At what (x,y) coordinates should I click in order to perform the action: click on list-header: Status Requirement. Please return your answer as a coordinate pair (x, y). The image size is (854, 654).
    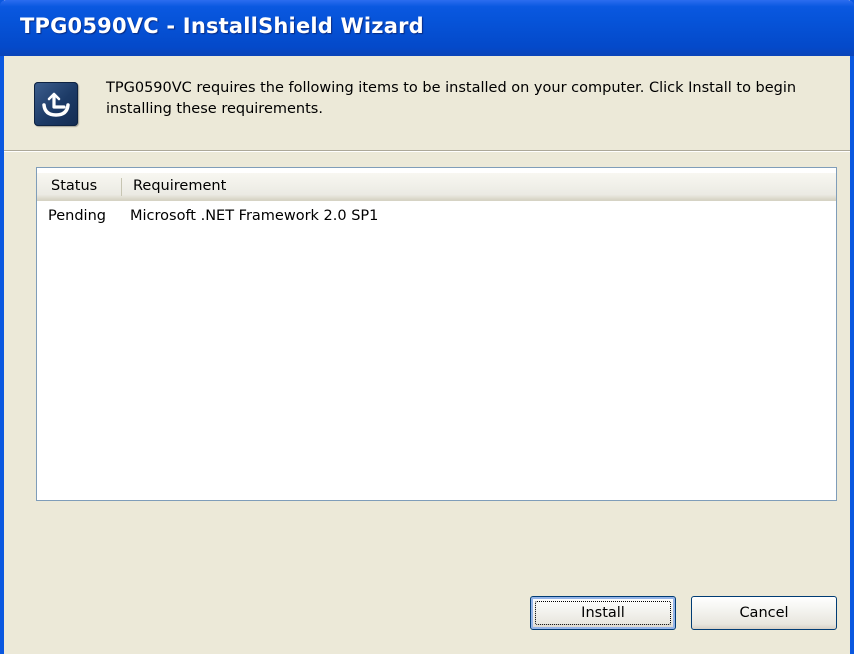
    Looking at the image, I should click on (436, 187).